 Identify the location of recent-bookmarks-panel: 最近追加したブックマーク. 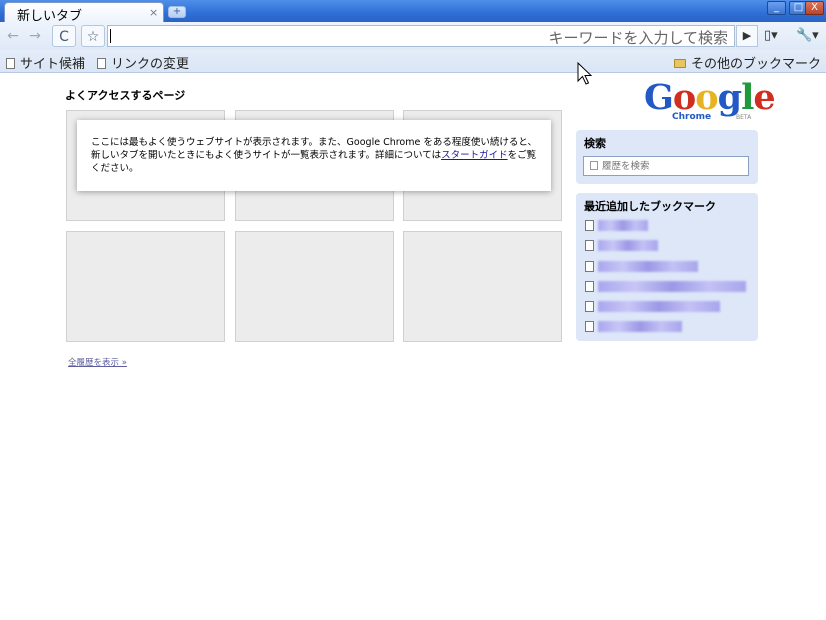
(667, 267).